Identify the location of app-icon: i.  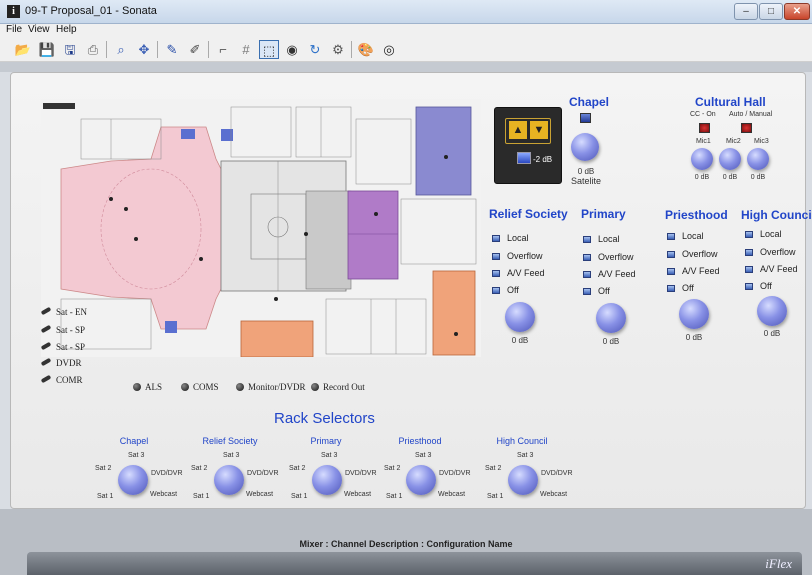
(13, 11).